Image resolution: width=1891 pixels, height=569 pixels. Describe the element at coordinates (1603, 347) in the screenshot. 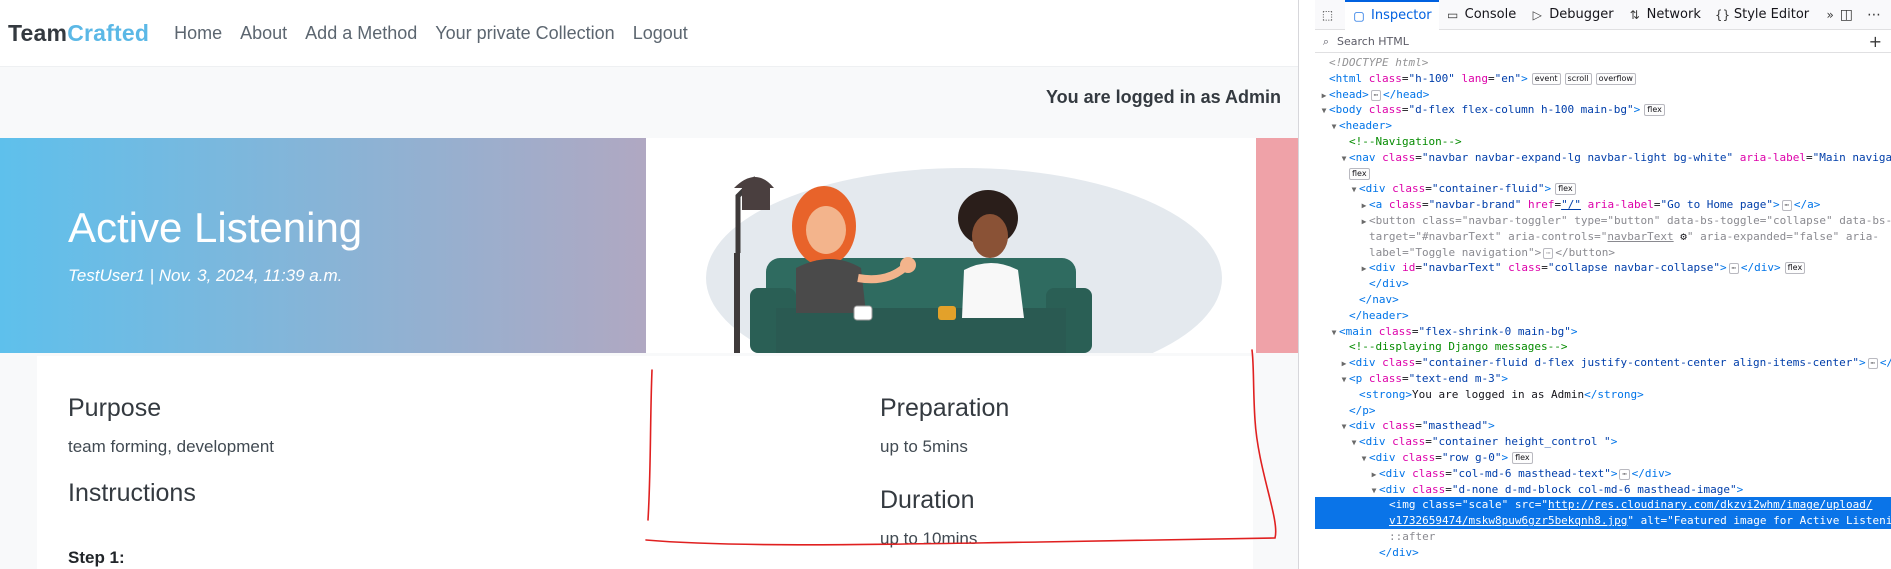

I see `tree-line: <!--displaying Django messages-->` at that location.